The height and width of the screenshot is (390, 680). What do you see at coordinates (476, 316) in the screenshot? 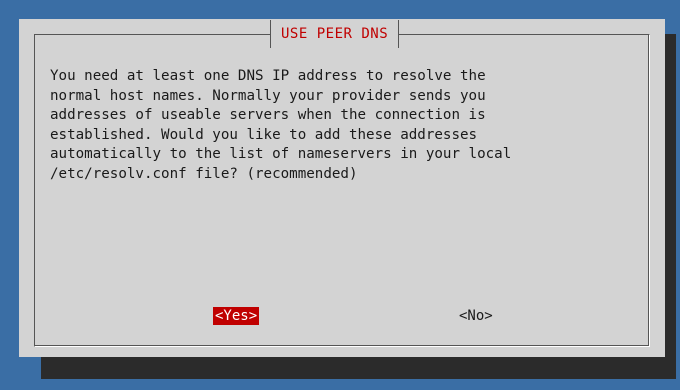
I see `no-button: <No>` at bounding box center [476, 316].